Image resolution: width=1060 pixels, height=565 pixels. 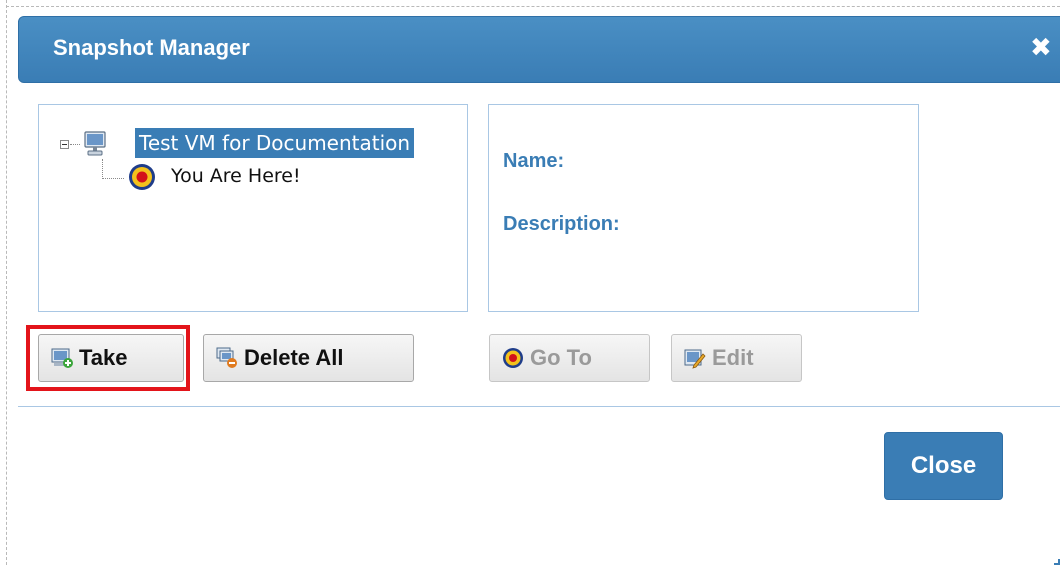 What do you see at coordinates (695, 359) in the screenshot?
I see `edit-icon` at bounding box center [695, 359].